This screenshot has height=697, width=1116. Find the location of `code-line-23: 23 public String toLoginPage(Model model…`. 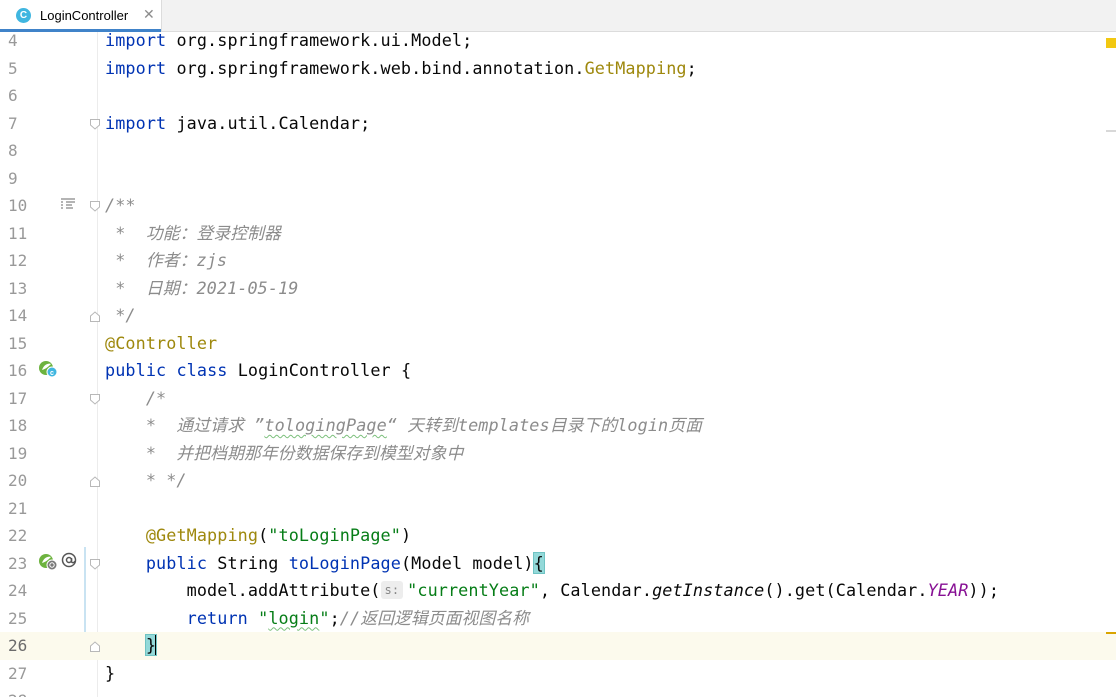

code-line-23: 23 public String toLoginPage(Model model… is located at coordinates (558, 564).